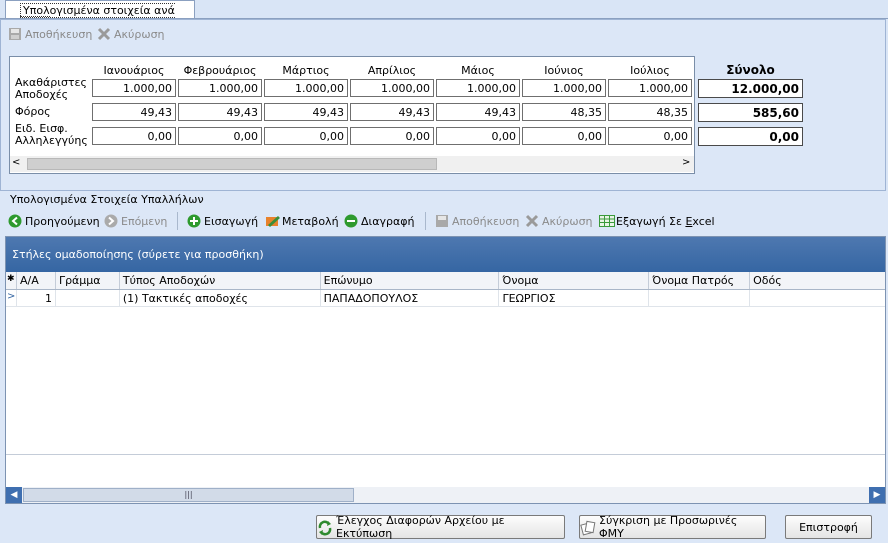 Image resolution: width=888 pixels, height=543 pixels. Describe the element at coordinates (478, 70) in the screenshot. I see `month-header: Μάιος` at that location.